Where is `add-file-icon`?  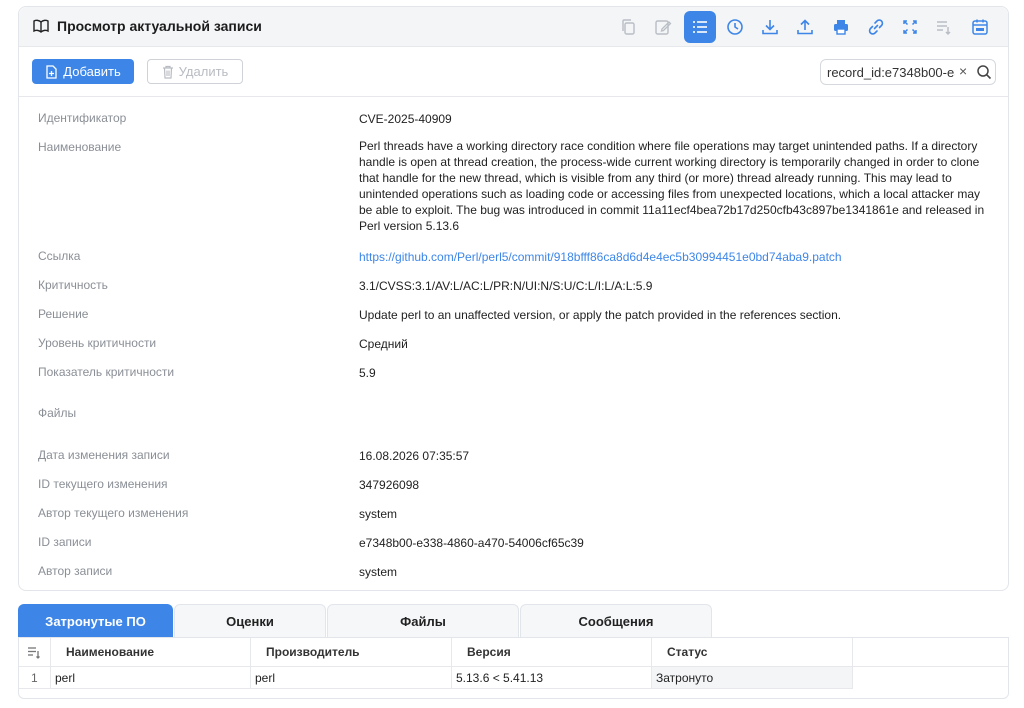 add-file-icon is located at coordinates (51, 71).